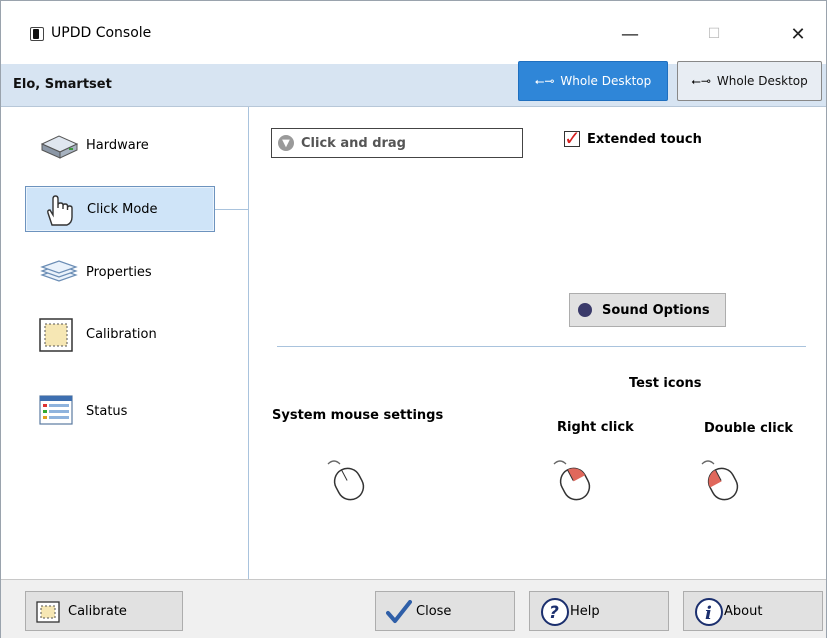  Describe the element at coordinates (62, 84) in the screenshot. I see `device-label: Elo, Smartset` at that location.